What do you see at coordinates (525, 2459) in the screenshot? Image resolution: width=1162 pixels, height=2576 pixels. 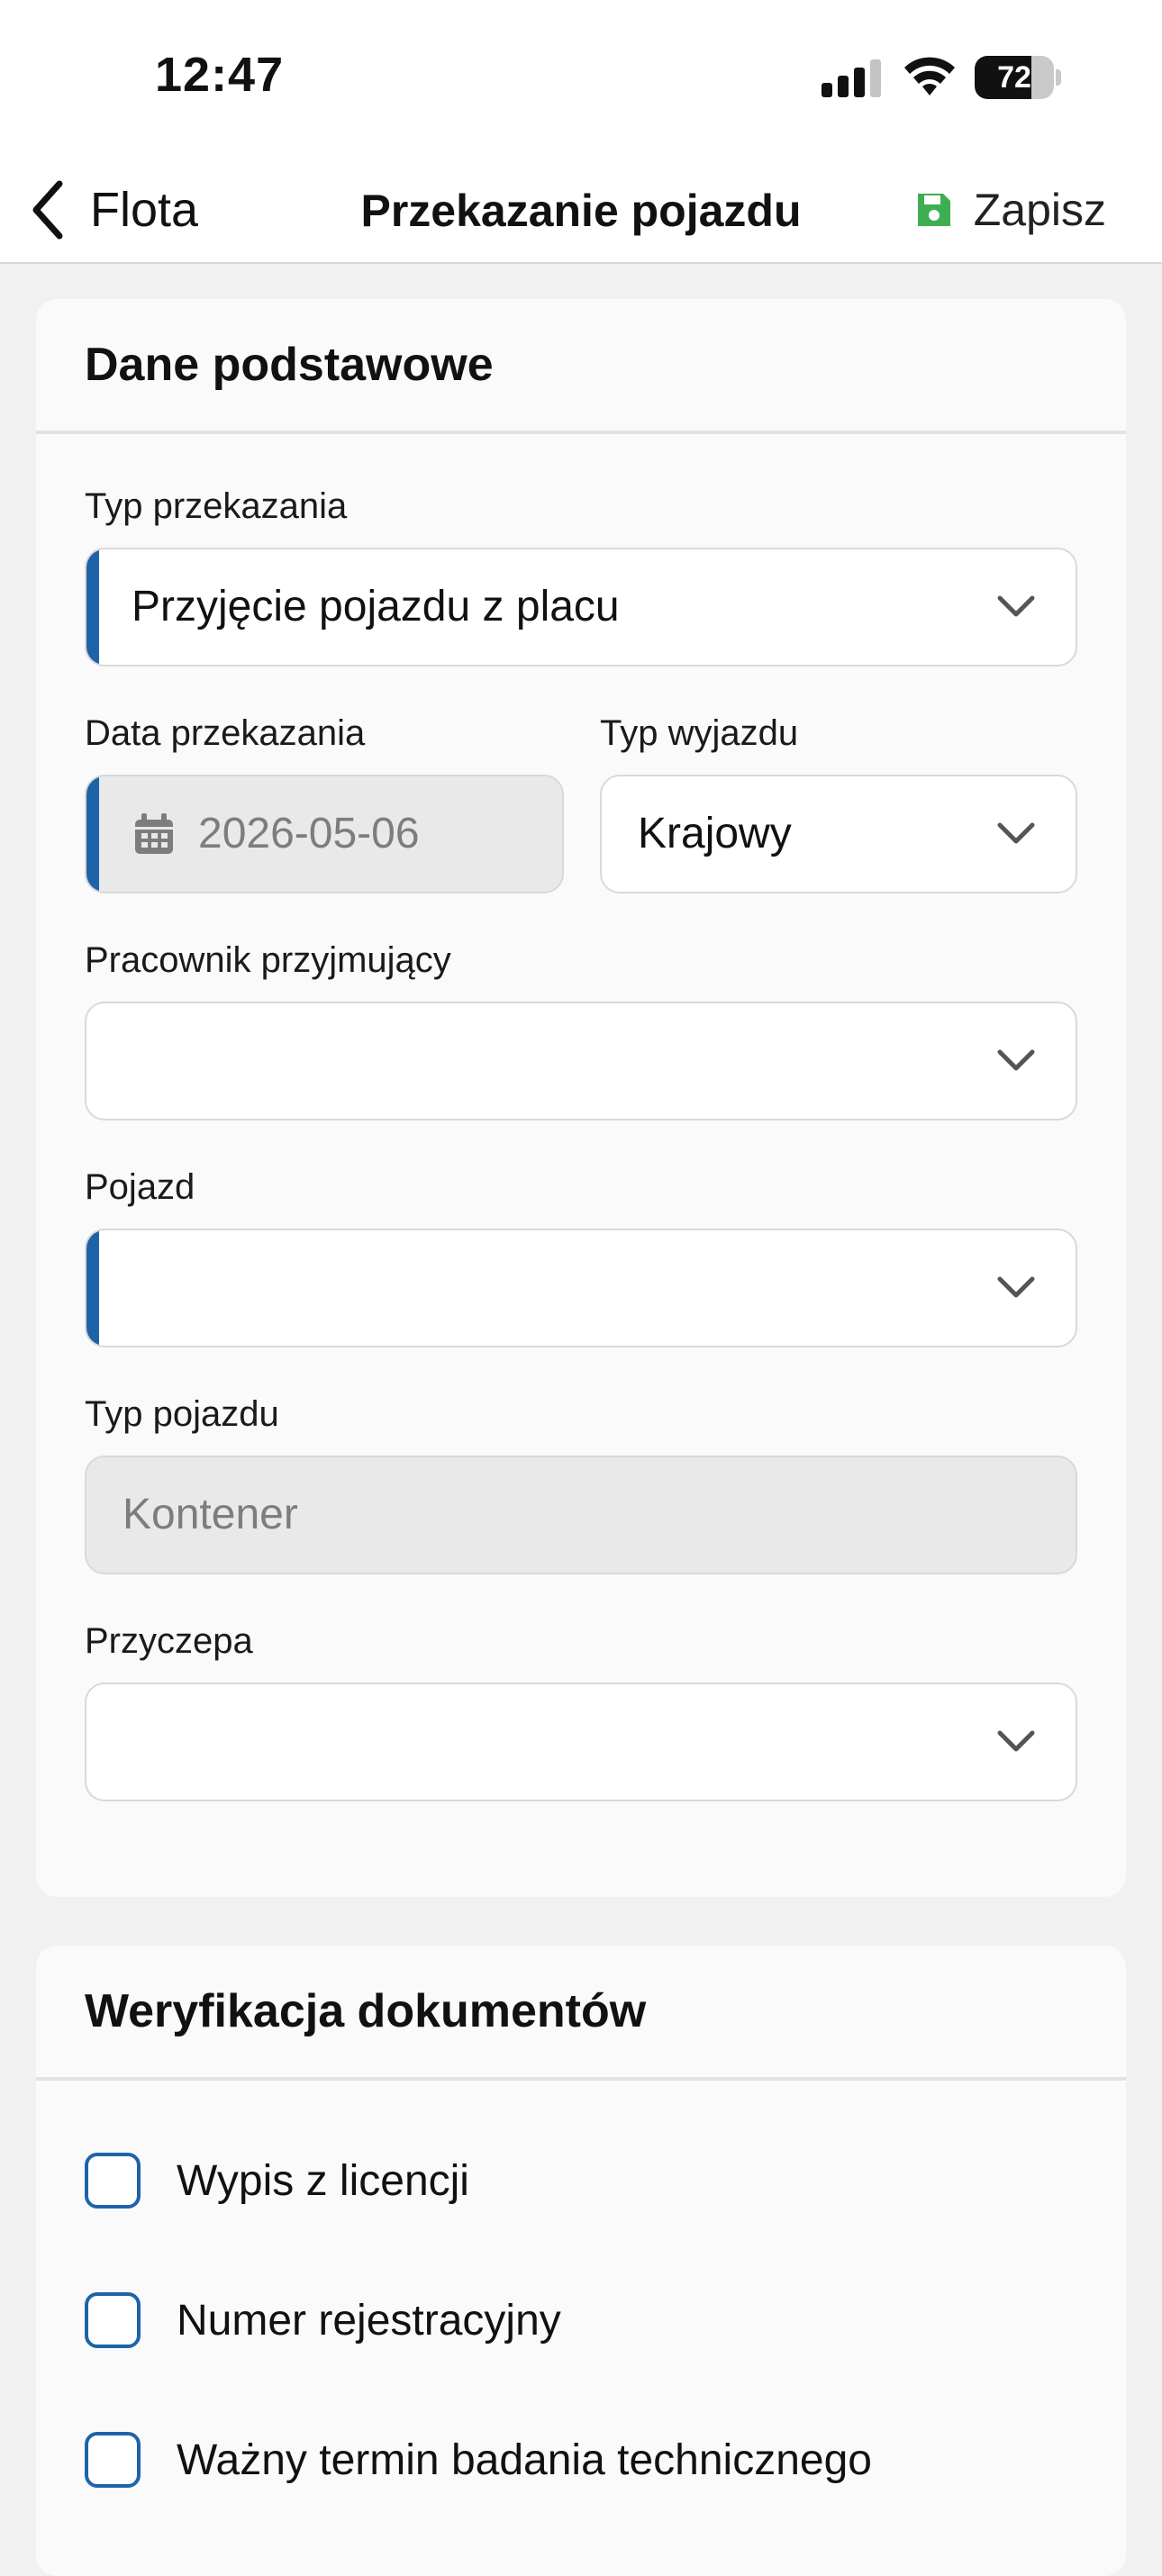 I see `checkbox-label: Ważny termin badania technicznego` at bounding box center [525, 2459].